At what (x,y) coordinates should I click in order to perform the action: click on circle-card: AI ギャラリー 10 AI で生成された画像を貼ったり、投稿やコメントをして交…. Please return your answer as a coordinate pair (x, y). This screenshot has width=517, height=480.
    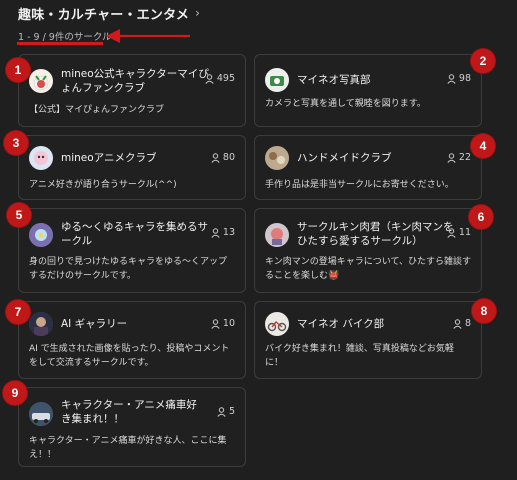
    Looking at the image, I should click on (132, 340).